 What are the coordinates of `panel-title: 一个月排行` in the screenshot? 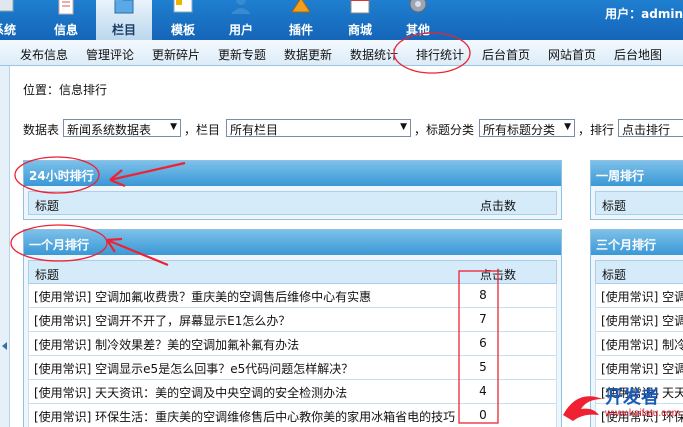 It's located at (292, 242).